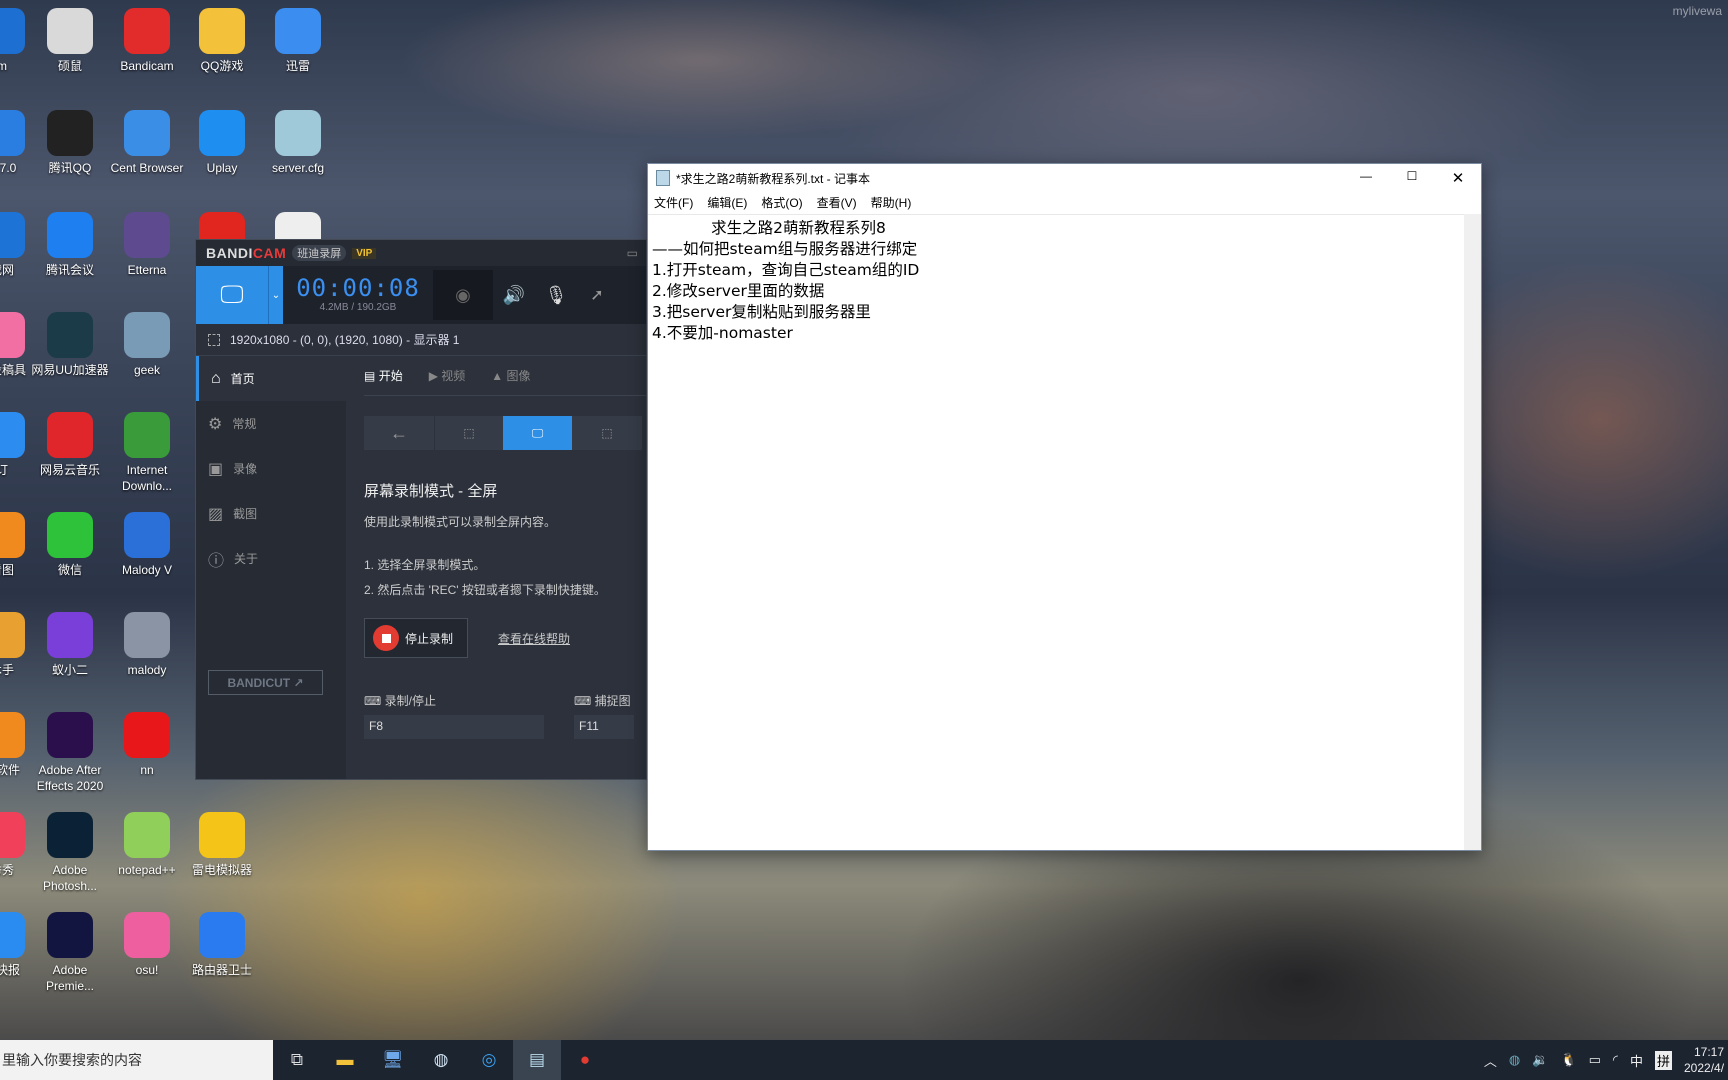 Image resolution: width=1728 pixels, height=1080 pixels. Describe the element at coordinates (837, 202) in the screenshot. I see `menu-item: 查看(V)` at that location.